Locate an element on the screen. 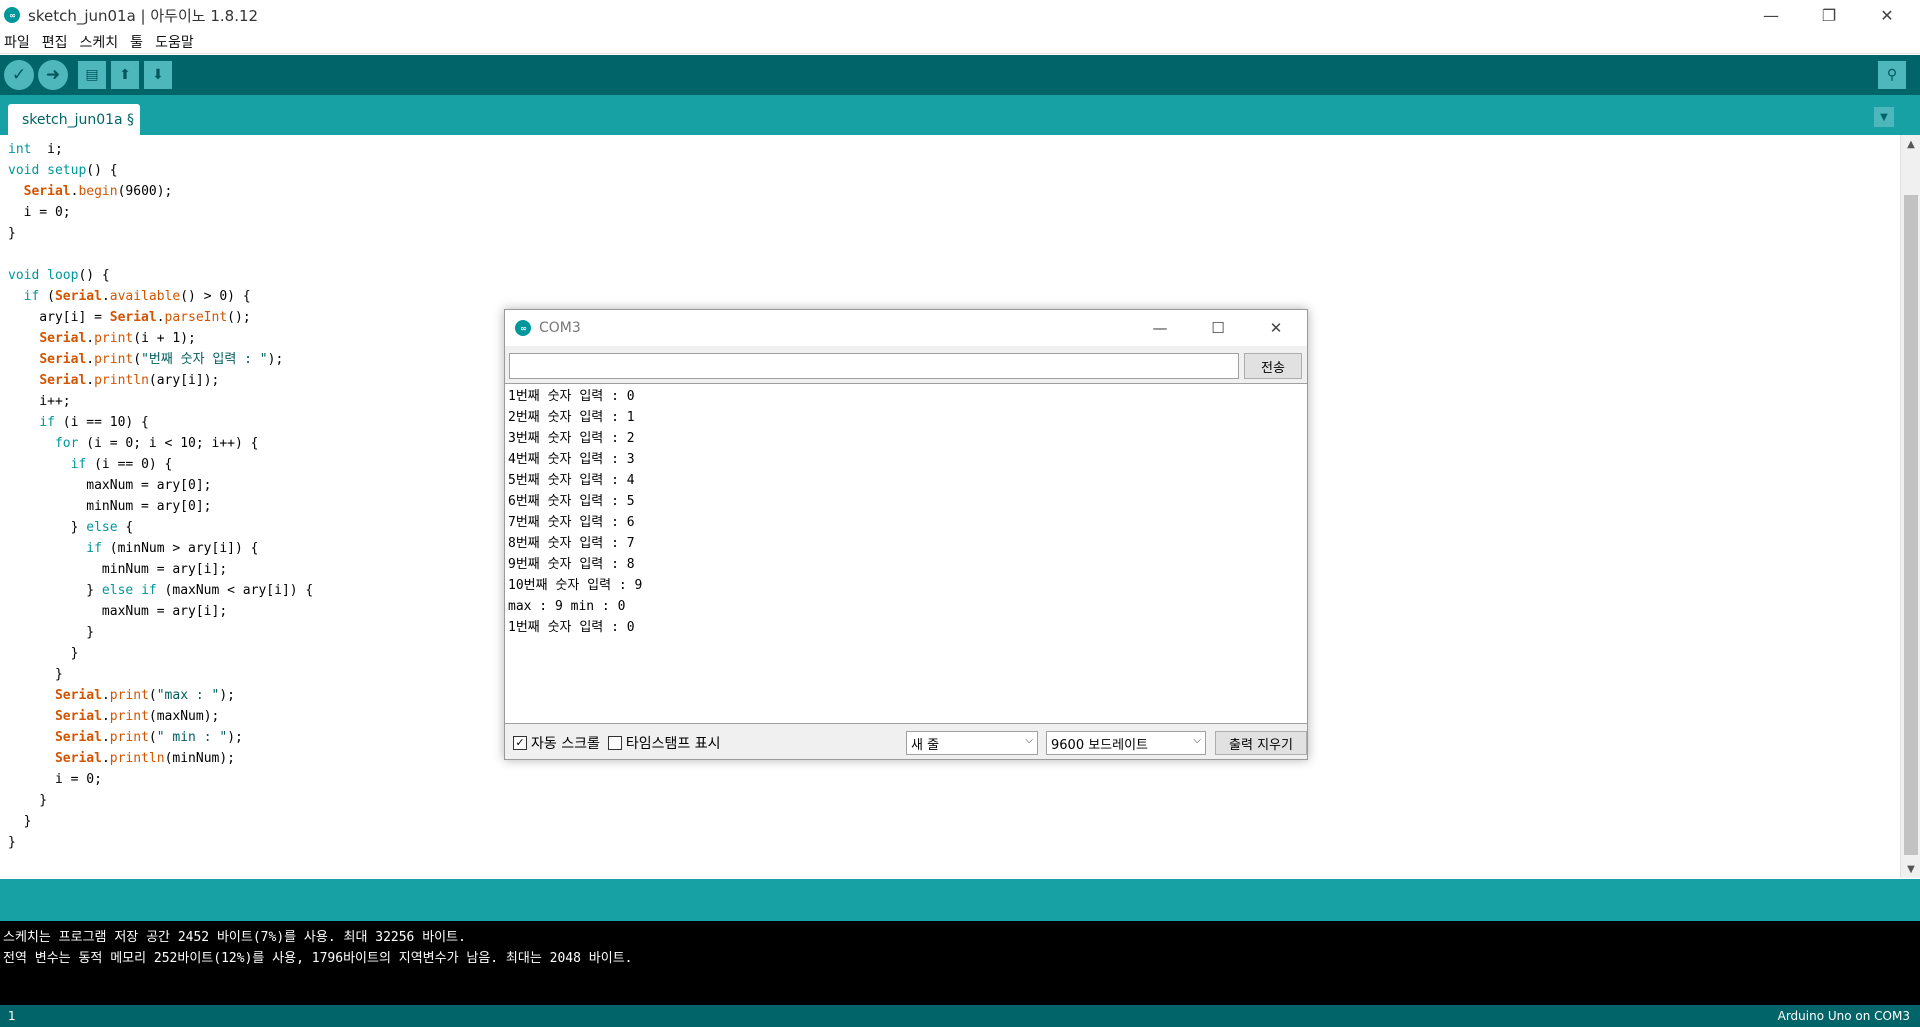 This screenshot has width=1920, height=1027. menu-file: 파일 is located at coordinates (17, 42).